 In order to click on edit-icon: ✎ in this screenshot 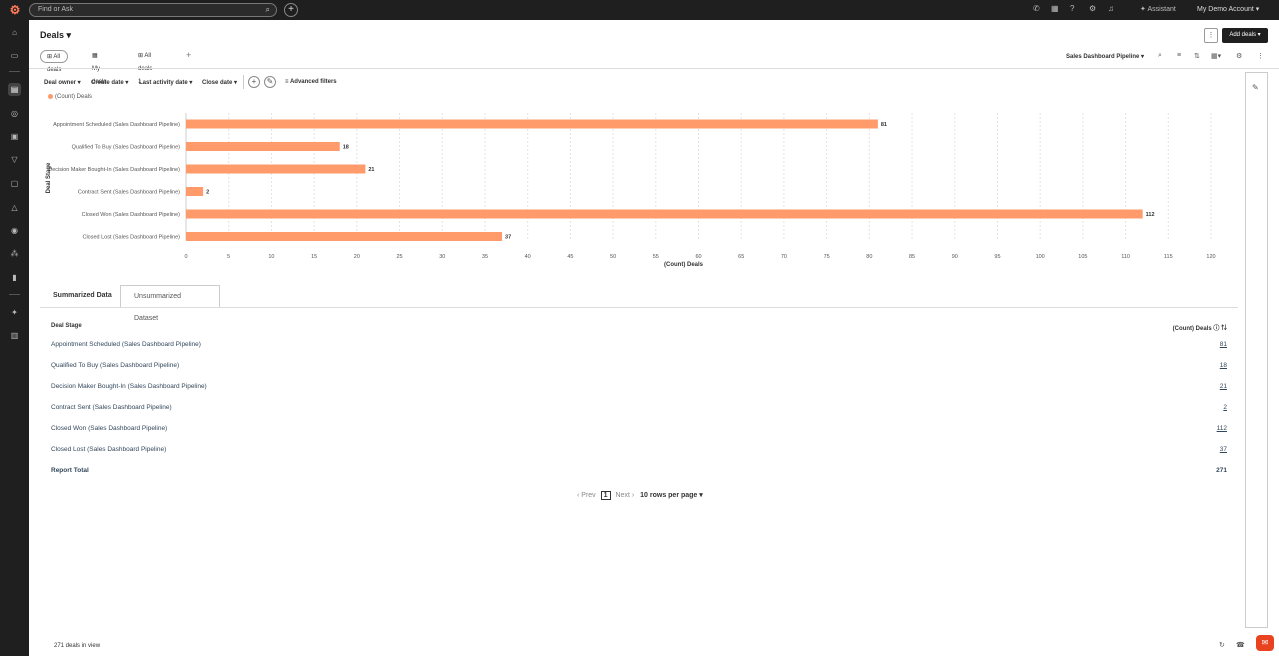, I will do `click(1255, 87)`.